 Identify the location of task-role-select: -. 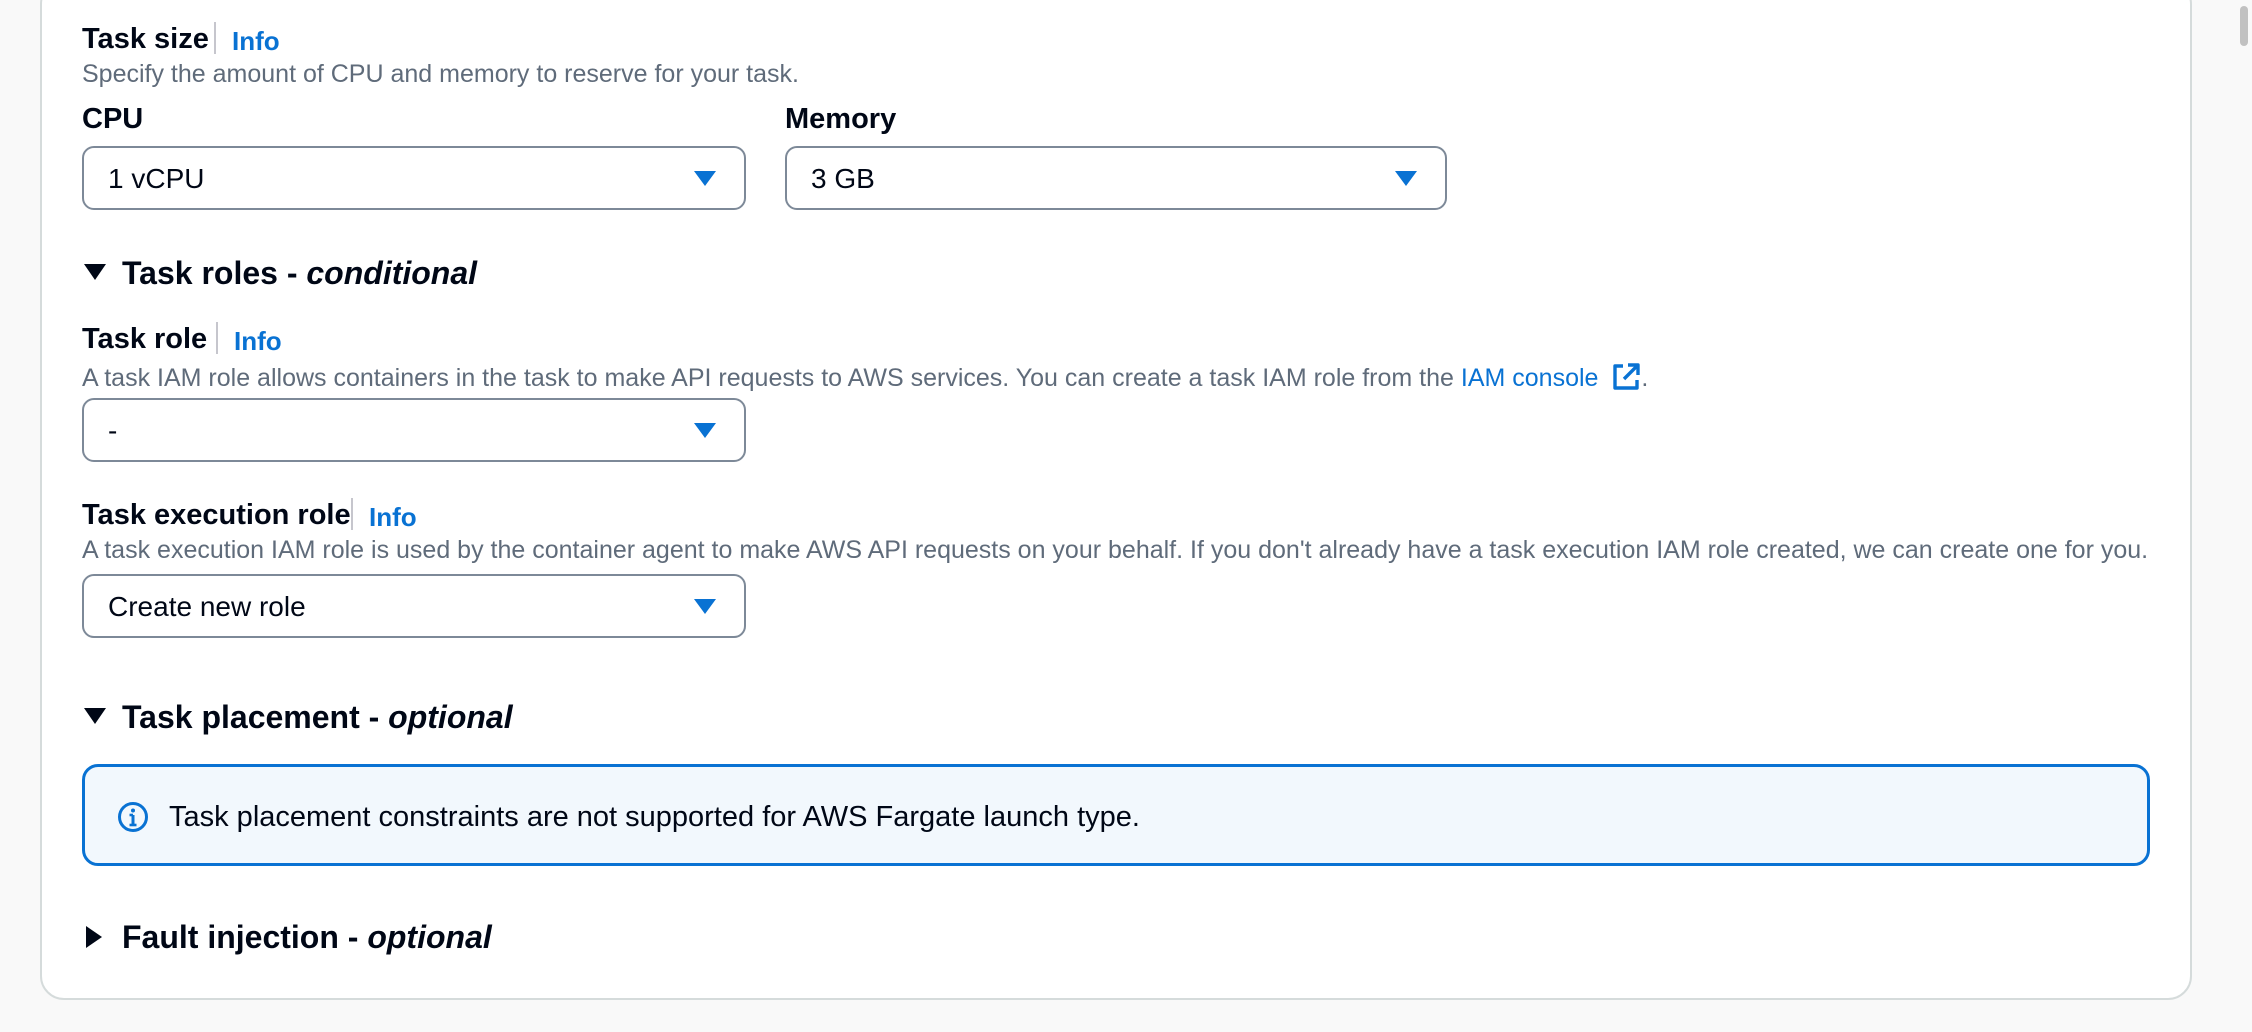
(414, 430).